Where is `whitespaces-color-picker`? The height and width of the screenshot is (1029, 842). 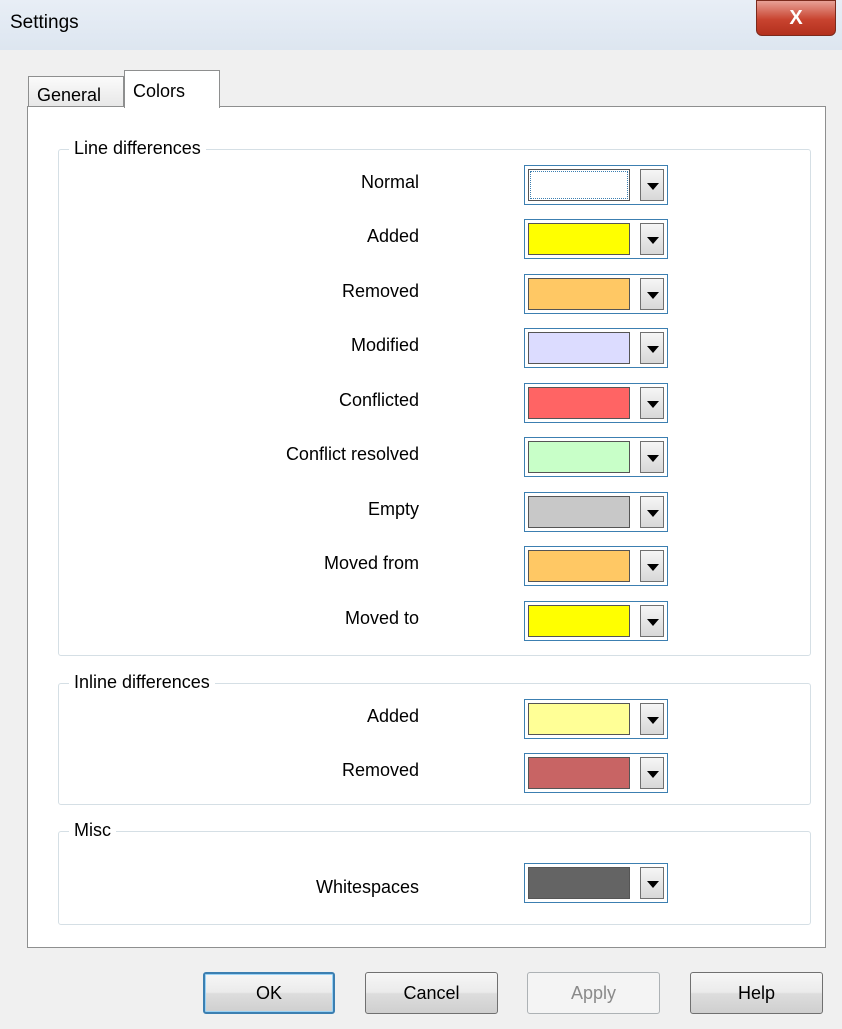 whitespaces-color-picker is located at coordinates (596, 883).